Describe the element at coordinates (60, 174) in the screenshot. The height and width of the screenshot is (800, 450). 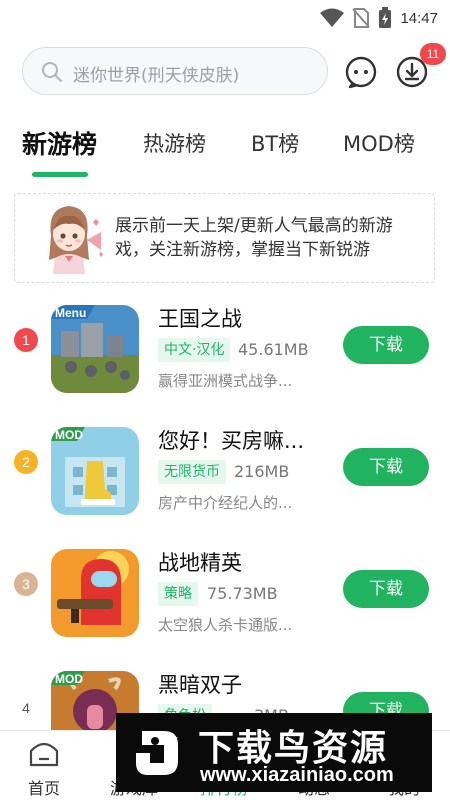
I see `active-tab-indicator` at that location.